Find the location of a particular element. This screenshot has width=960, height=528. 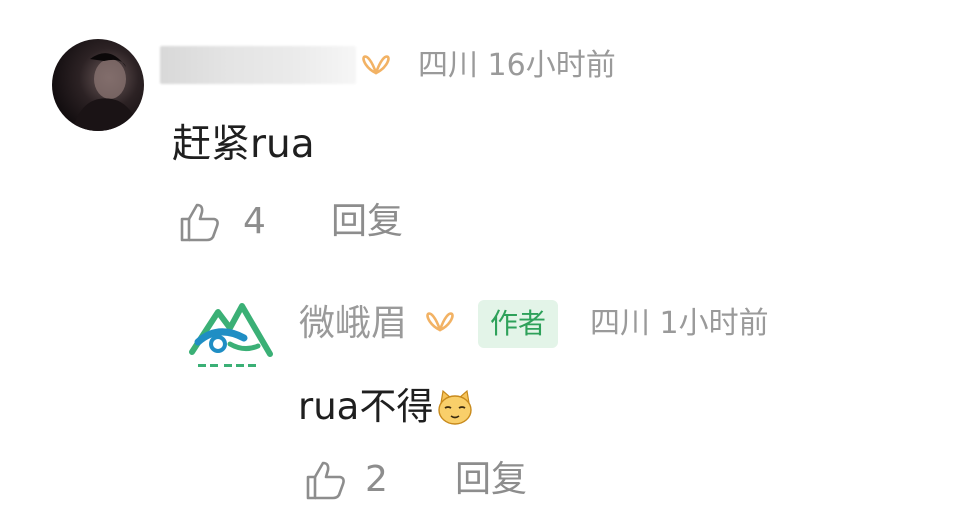

comment-text: rua不得 is located at coordinates (366, 406).